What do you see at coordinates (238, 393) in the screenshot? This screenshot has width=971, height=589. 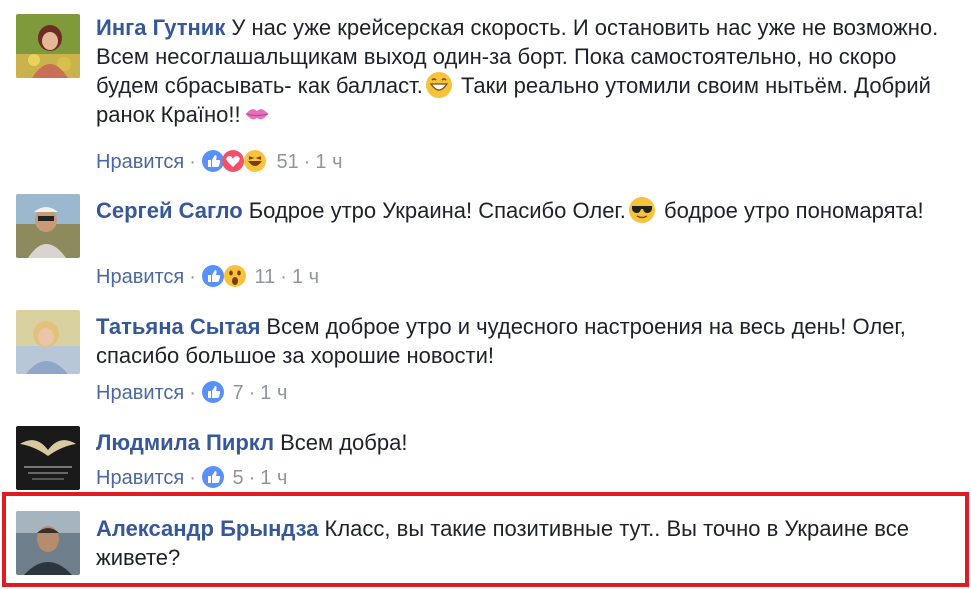 I see `reaction-count: 7` at bounding box center [238, 393].